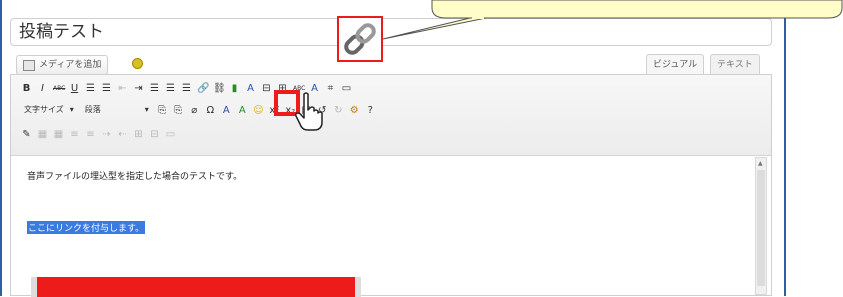 This screenshot has height=297, width=843. Describe the element at coordinates (242, 110) in the screenshot. I see `bg-color-icon: A` at that location.